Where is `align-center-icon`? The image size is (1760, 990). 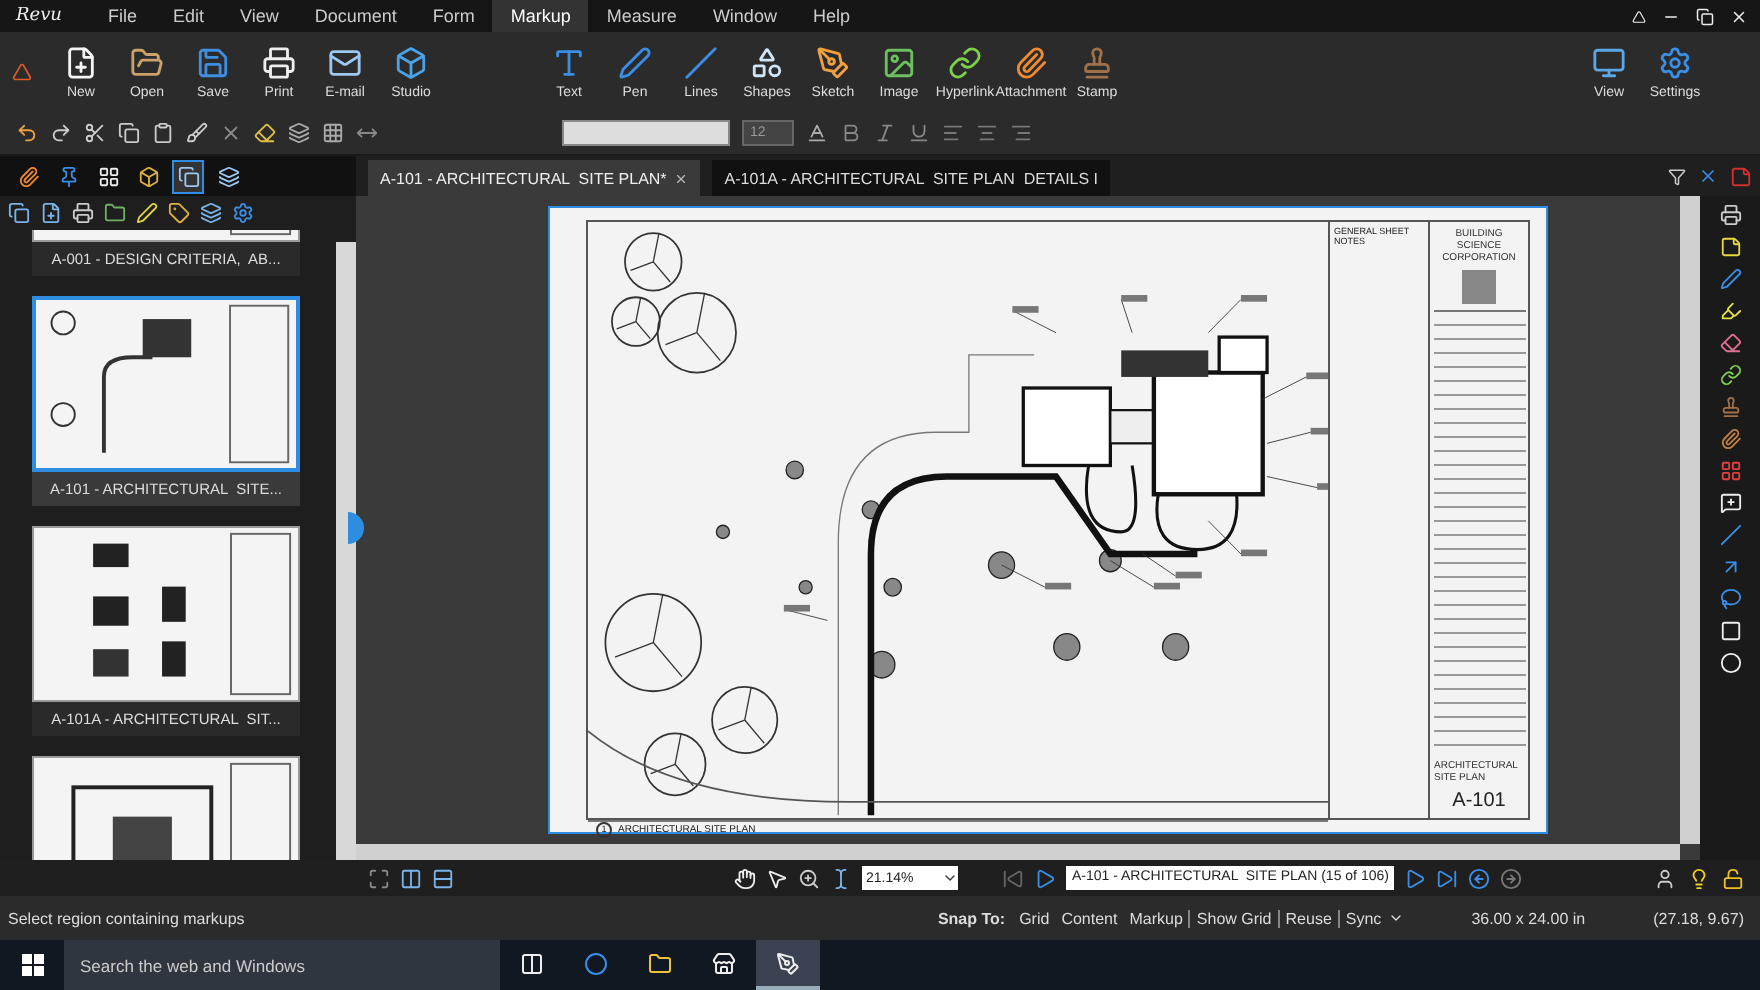 align-center-icon is located at coordinates (987, 133).